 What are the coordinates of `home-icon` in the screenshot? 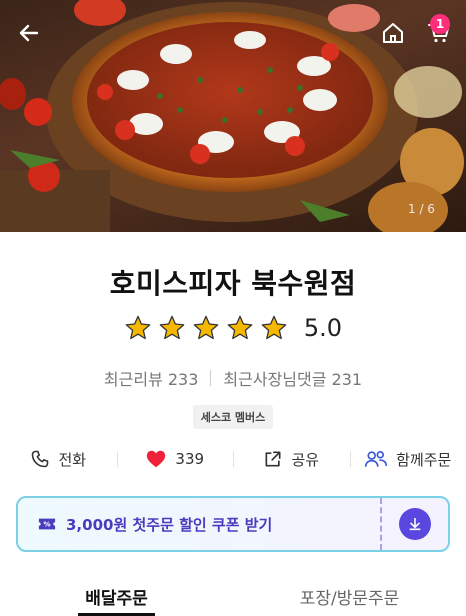 It's located at (393, 33).